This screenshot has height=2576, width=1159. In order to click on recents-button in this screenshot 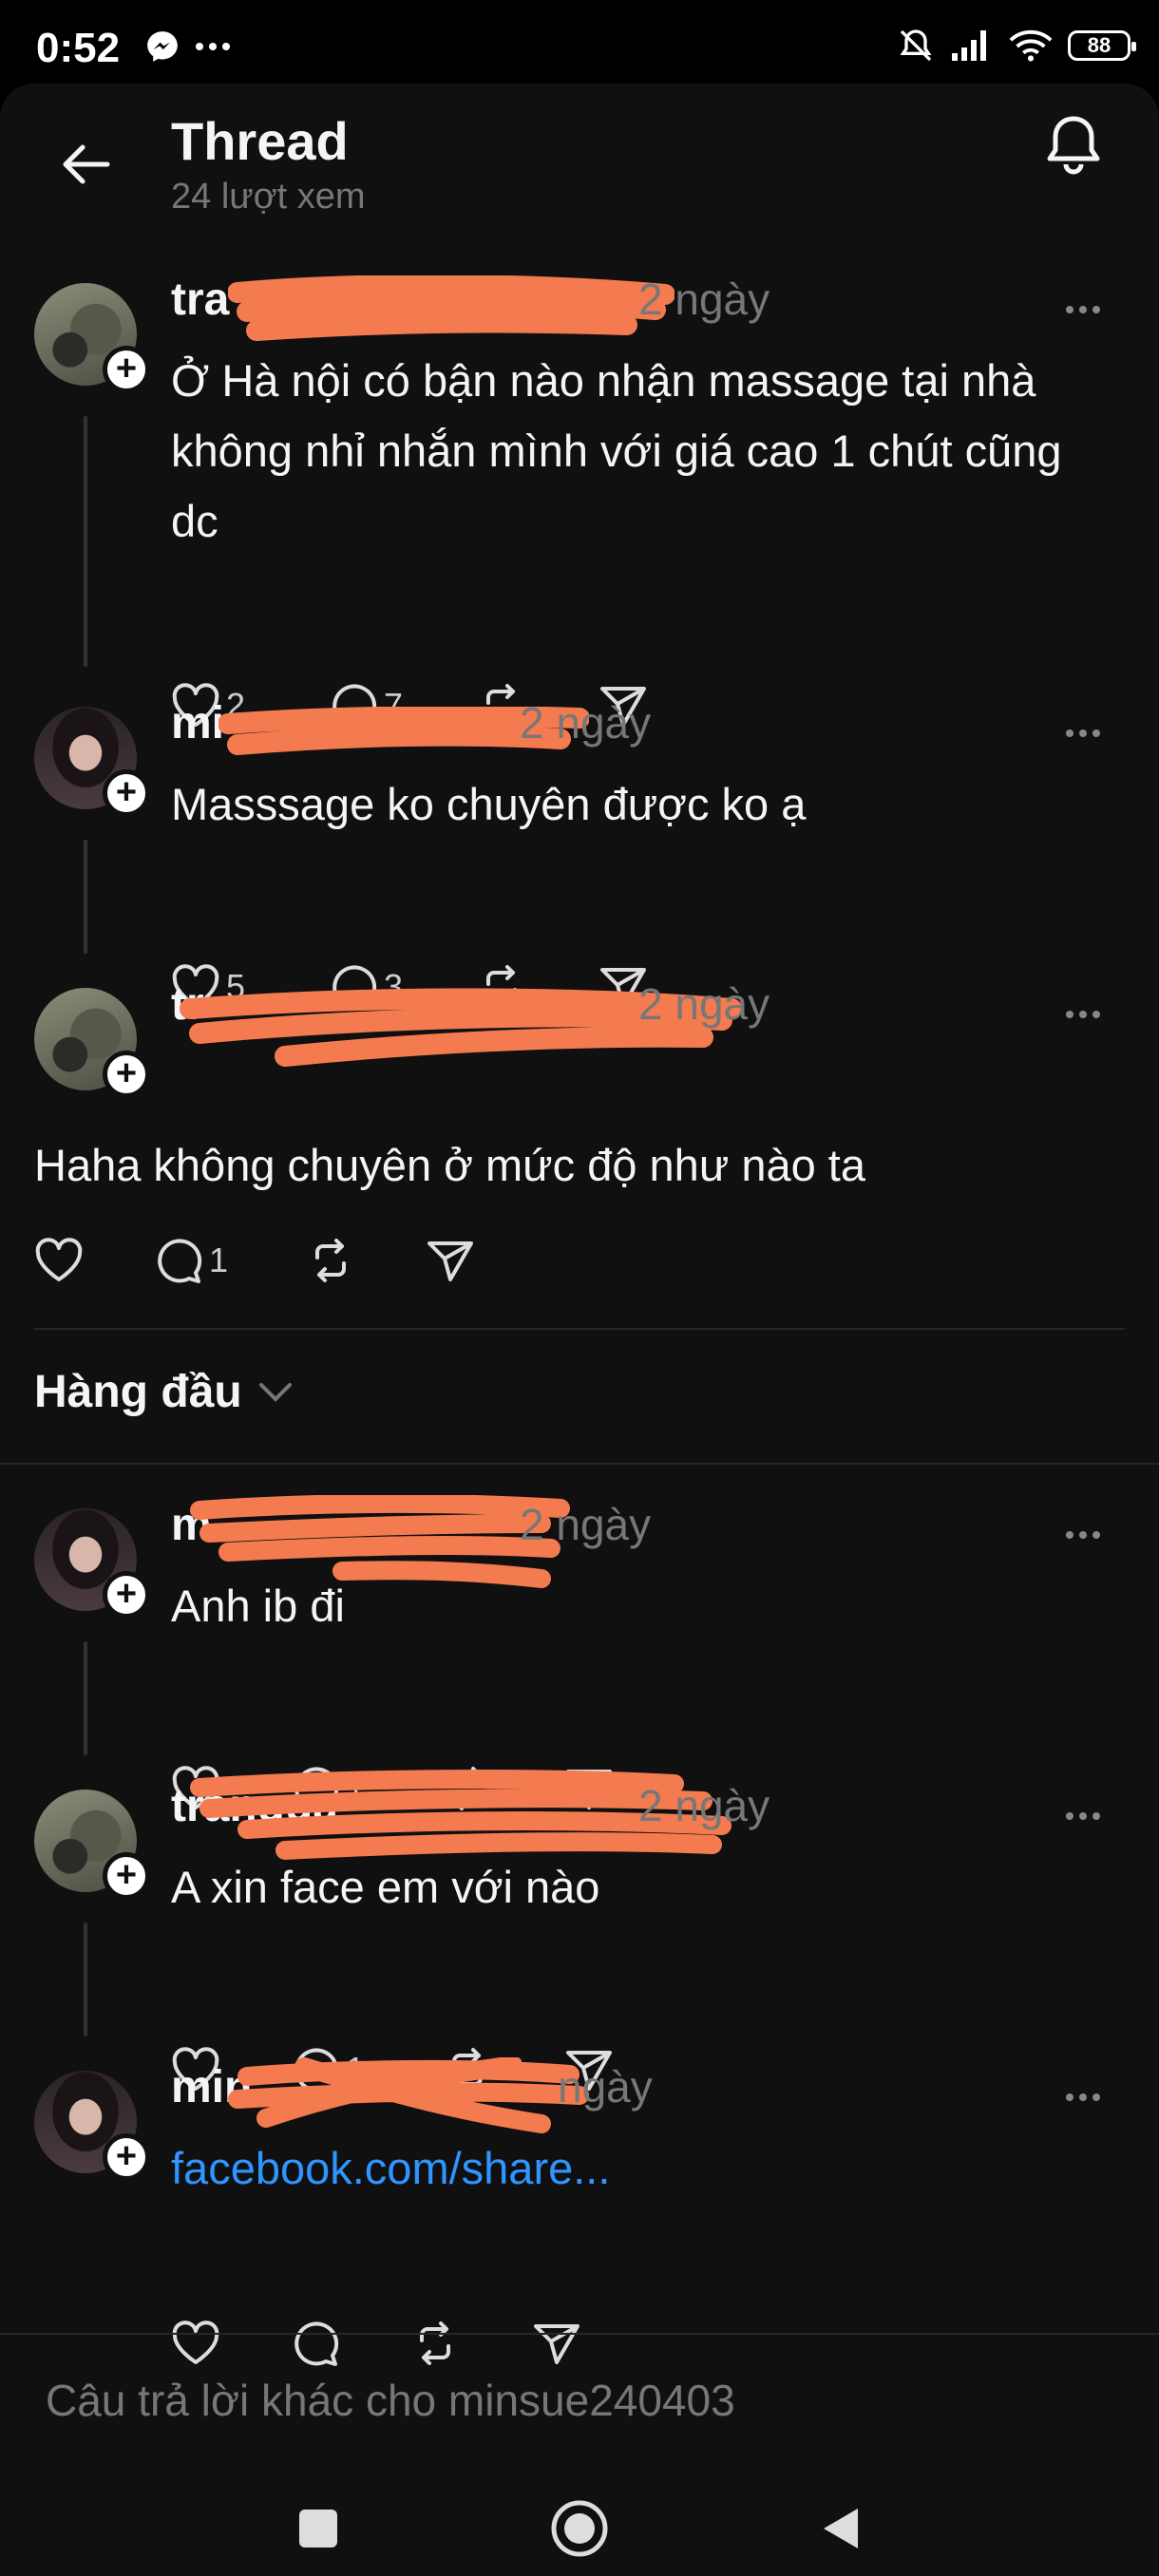, I will do `click(318, 2529)`.